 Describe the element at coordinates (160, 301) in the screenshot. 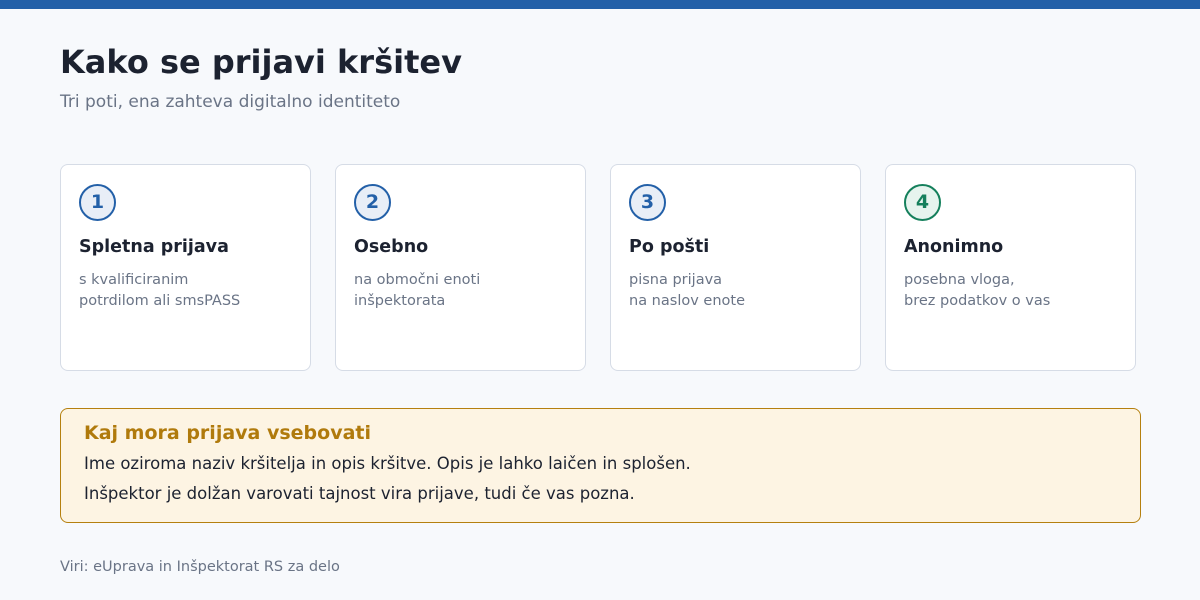

I see `card-description-line: potrdilom ali smsPASS` at that location.